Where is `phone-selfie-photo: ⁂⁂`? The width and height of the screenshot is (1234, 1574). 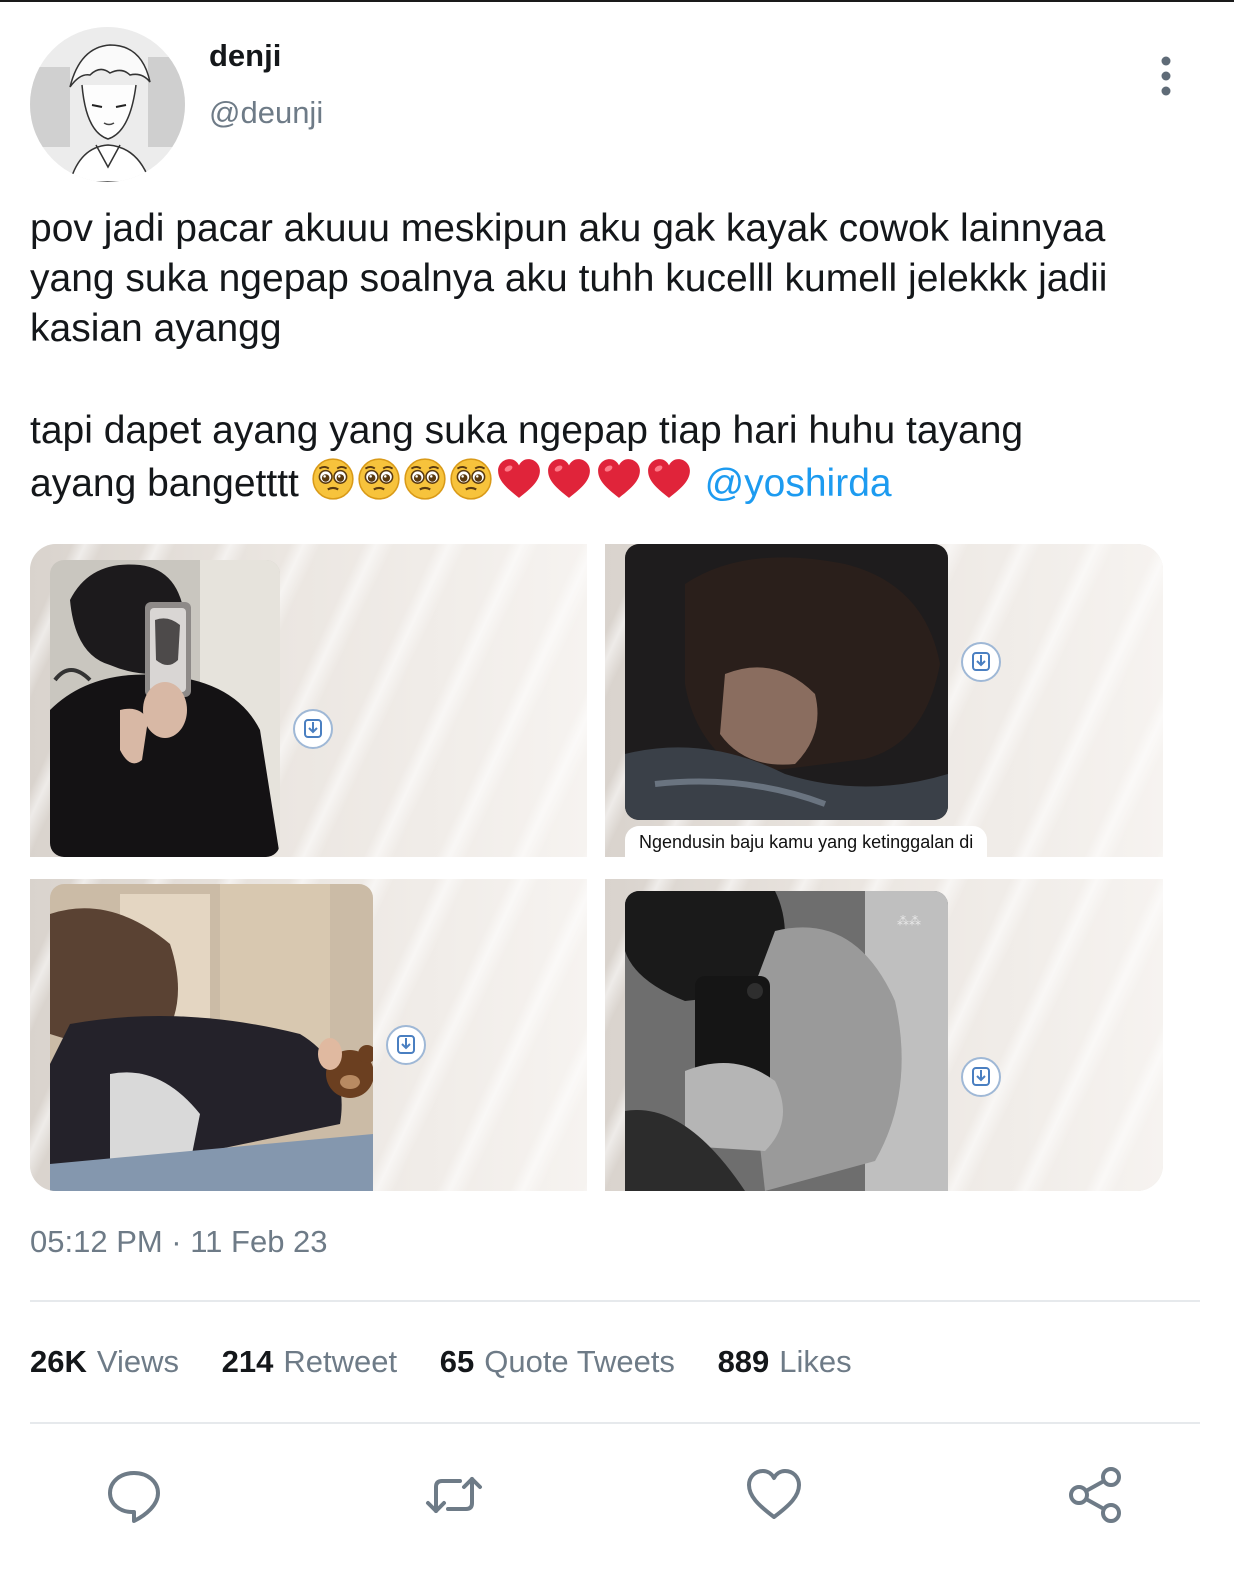 phone-selfie-photo: ⁂⁂ is located at coordinates (786, 1041).